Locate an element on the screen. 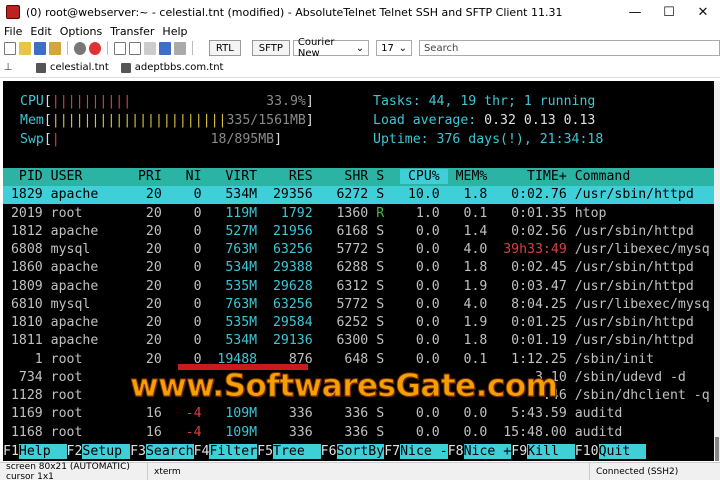 This screenshot has width=720, height=480. cell-time: 0:02.45 is located at coordinates (535, 268).